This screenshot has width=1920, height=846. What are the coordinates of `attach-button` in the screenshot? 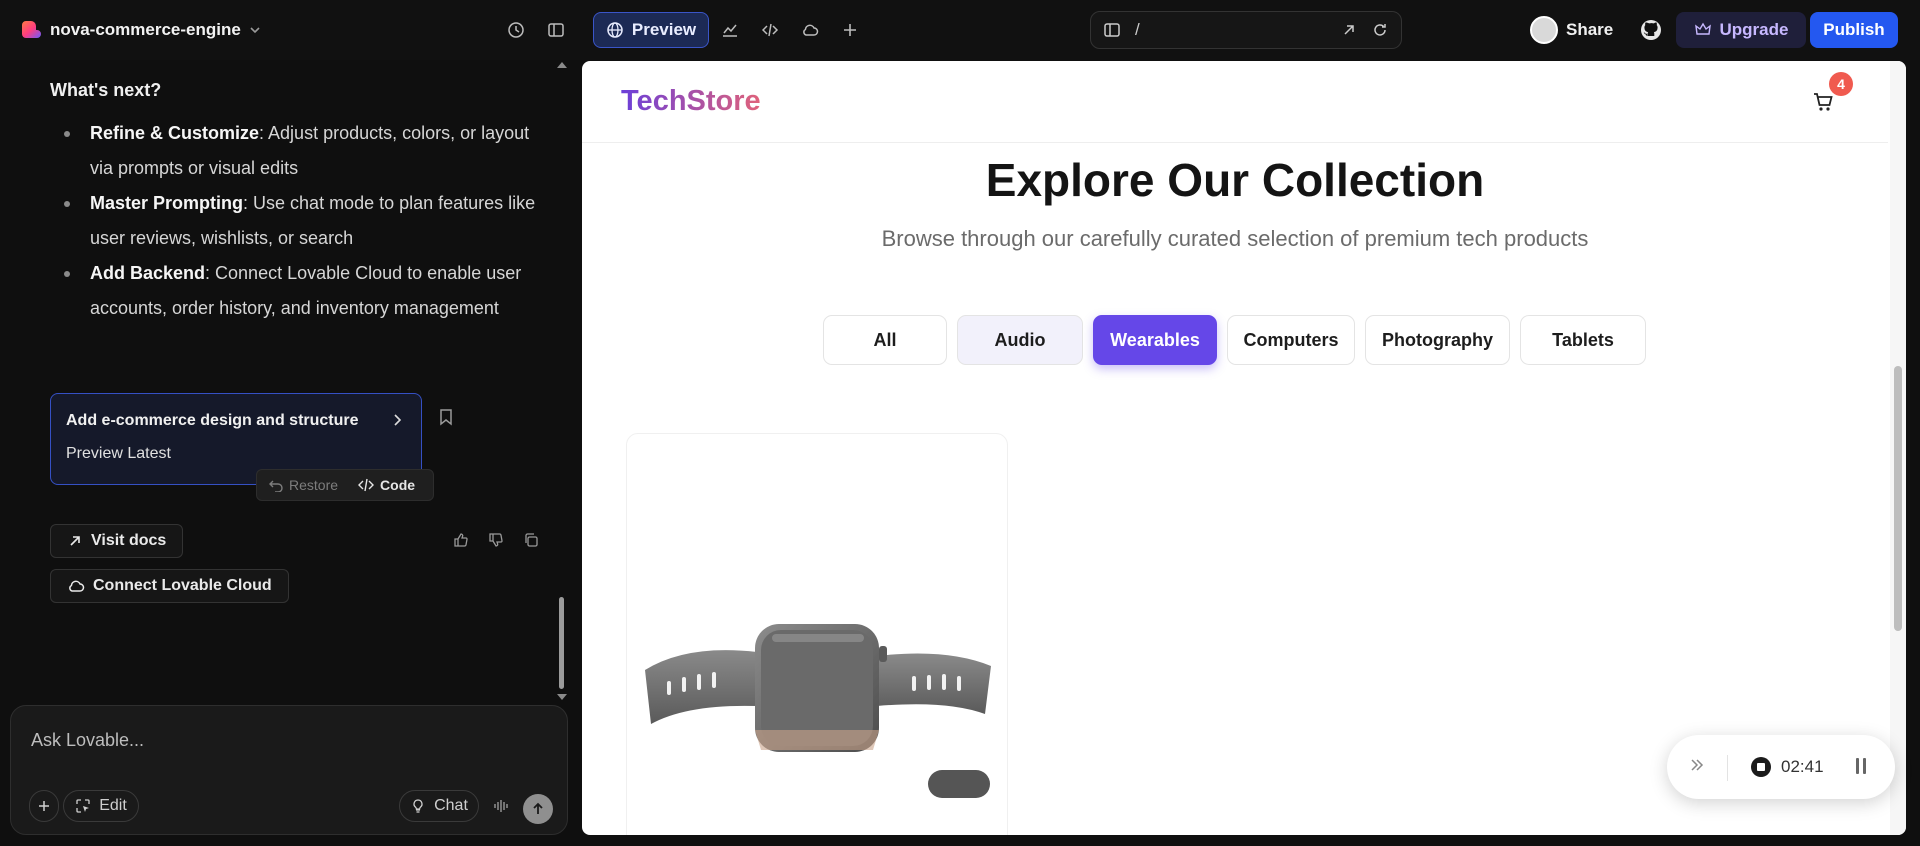 It's located at (44, 806).